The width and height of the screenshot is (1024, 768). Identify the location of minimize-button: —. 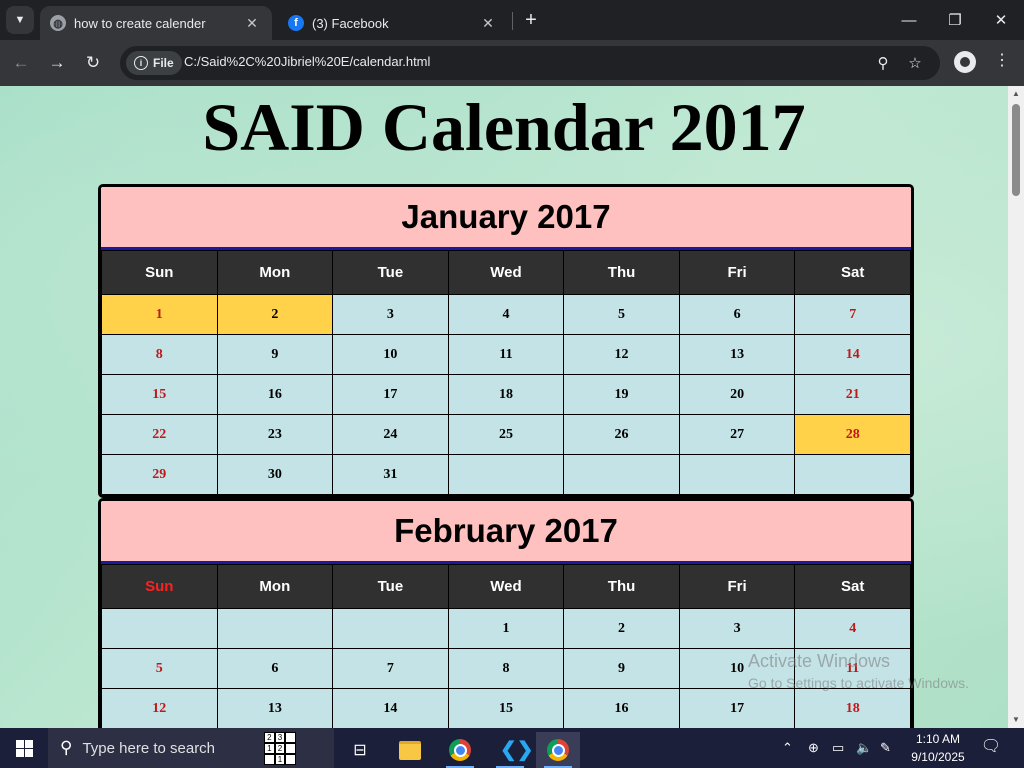
(909, 20).